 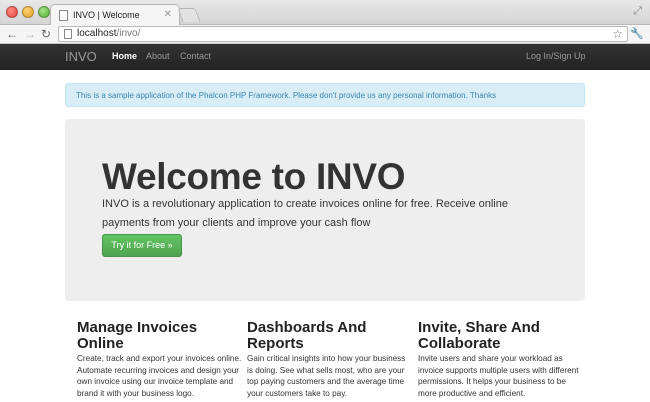 What do you see at coordinates (479, 335) in the screenshot?
I see `feature-title: Invite, Share And Collaborate` at bounding box center [479, 335].